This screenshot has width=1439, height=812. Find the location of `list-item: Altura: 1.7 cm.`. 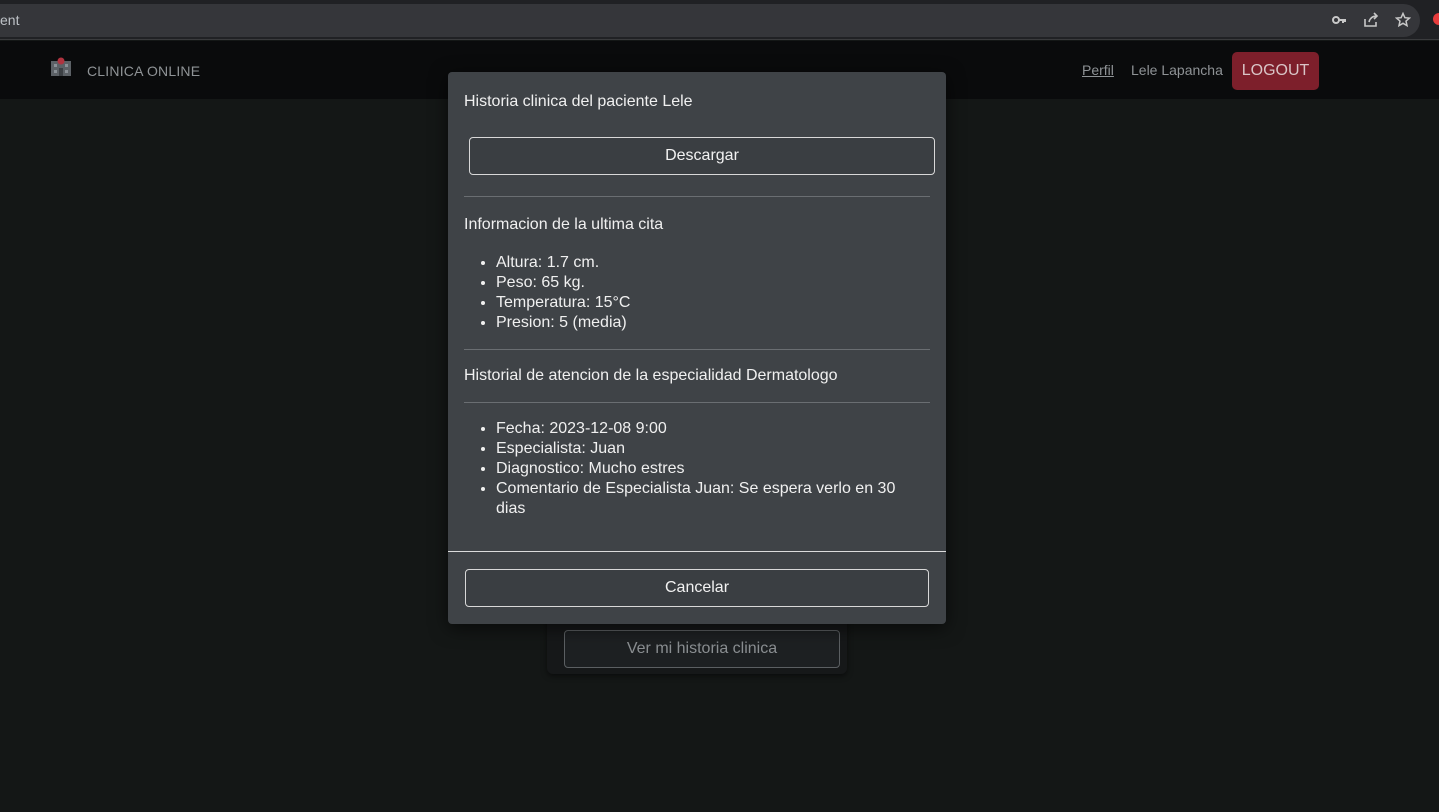

list-item: Altura: 1.7 cm. is located at coordinates (705, 263).